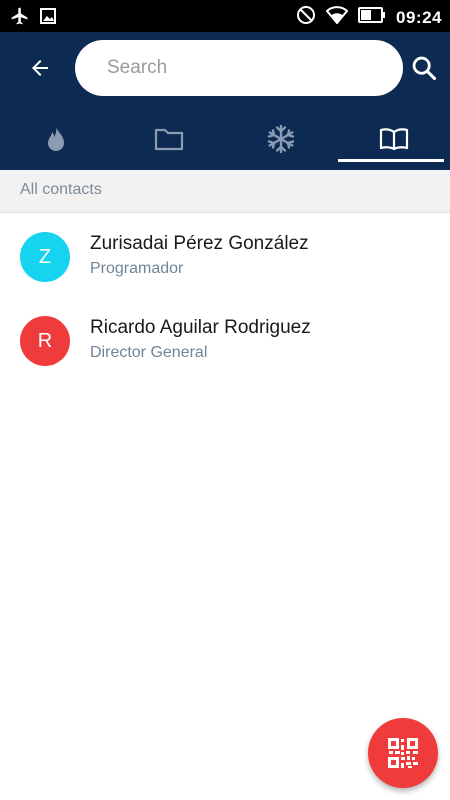  What do you see at coordinates (45, 341) in the screenshot?
I see `avatar: R` at bounding box center [45, 341].